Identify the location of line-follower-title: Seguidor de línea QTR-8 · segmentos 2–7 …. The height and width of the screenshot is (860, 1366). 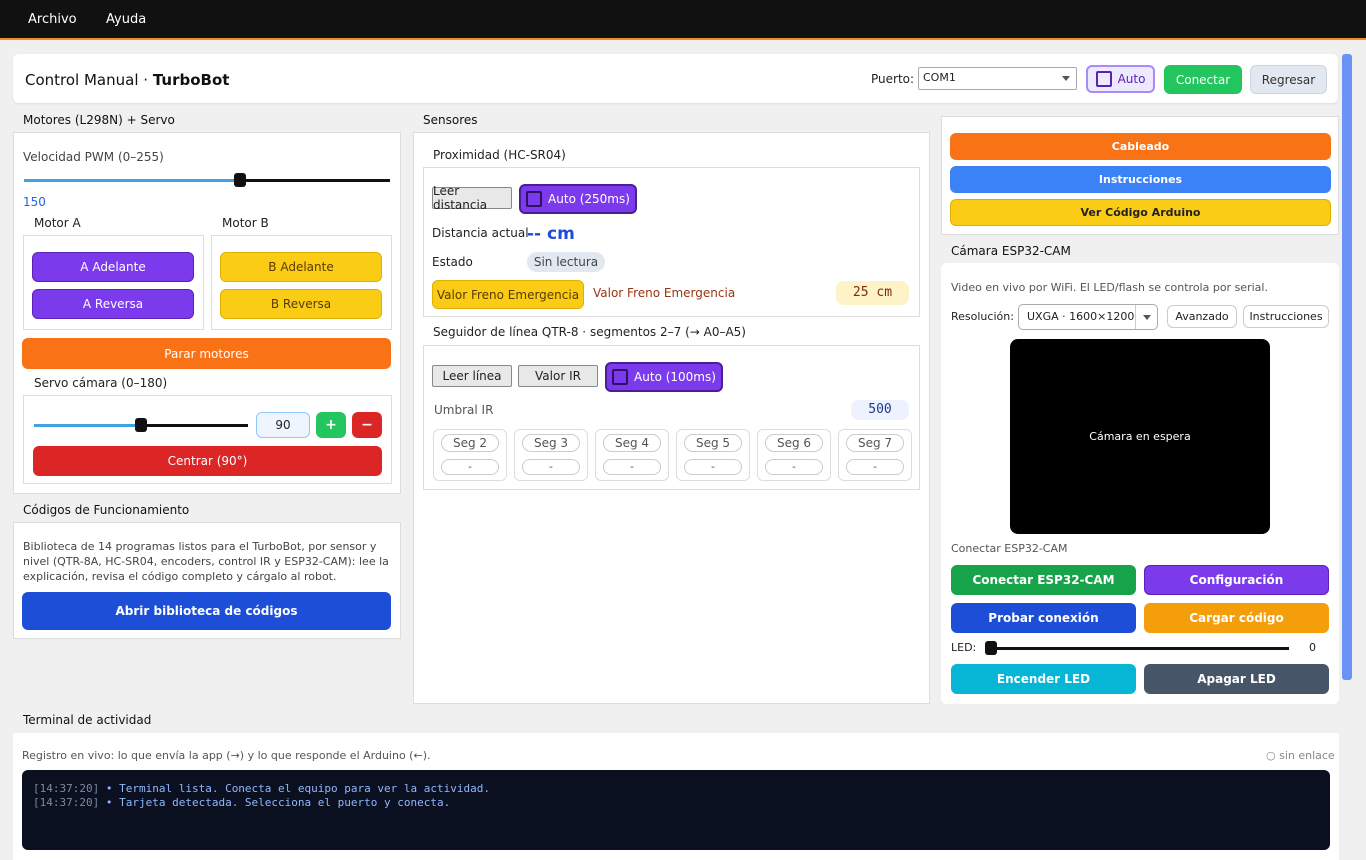
(589, 332).